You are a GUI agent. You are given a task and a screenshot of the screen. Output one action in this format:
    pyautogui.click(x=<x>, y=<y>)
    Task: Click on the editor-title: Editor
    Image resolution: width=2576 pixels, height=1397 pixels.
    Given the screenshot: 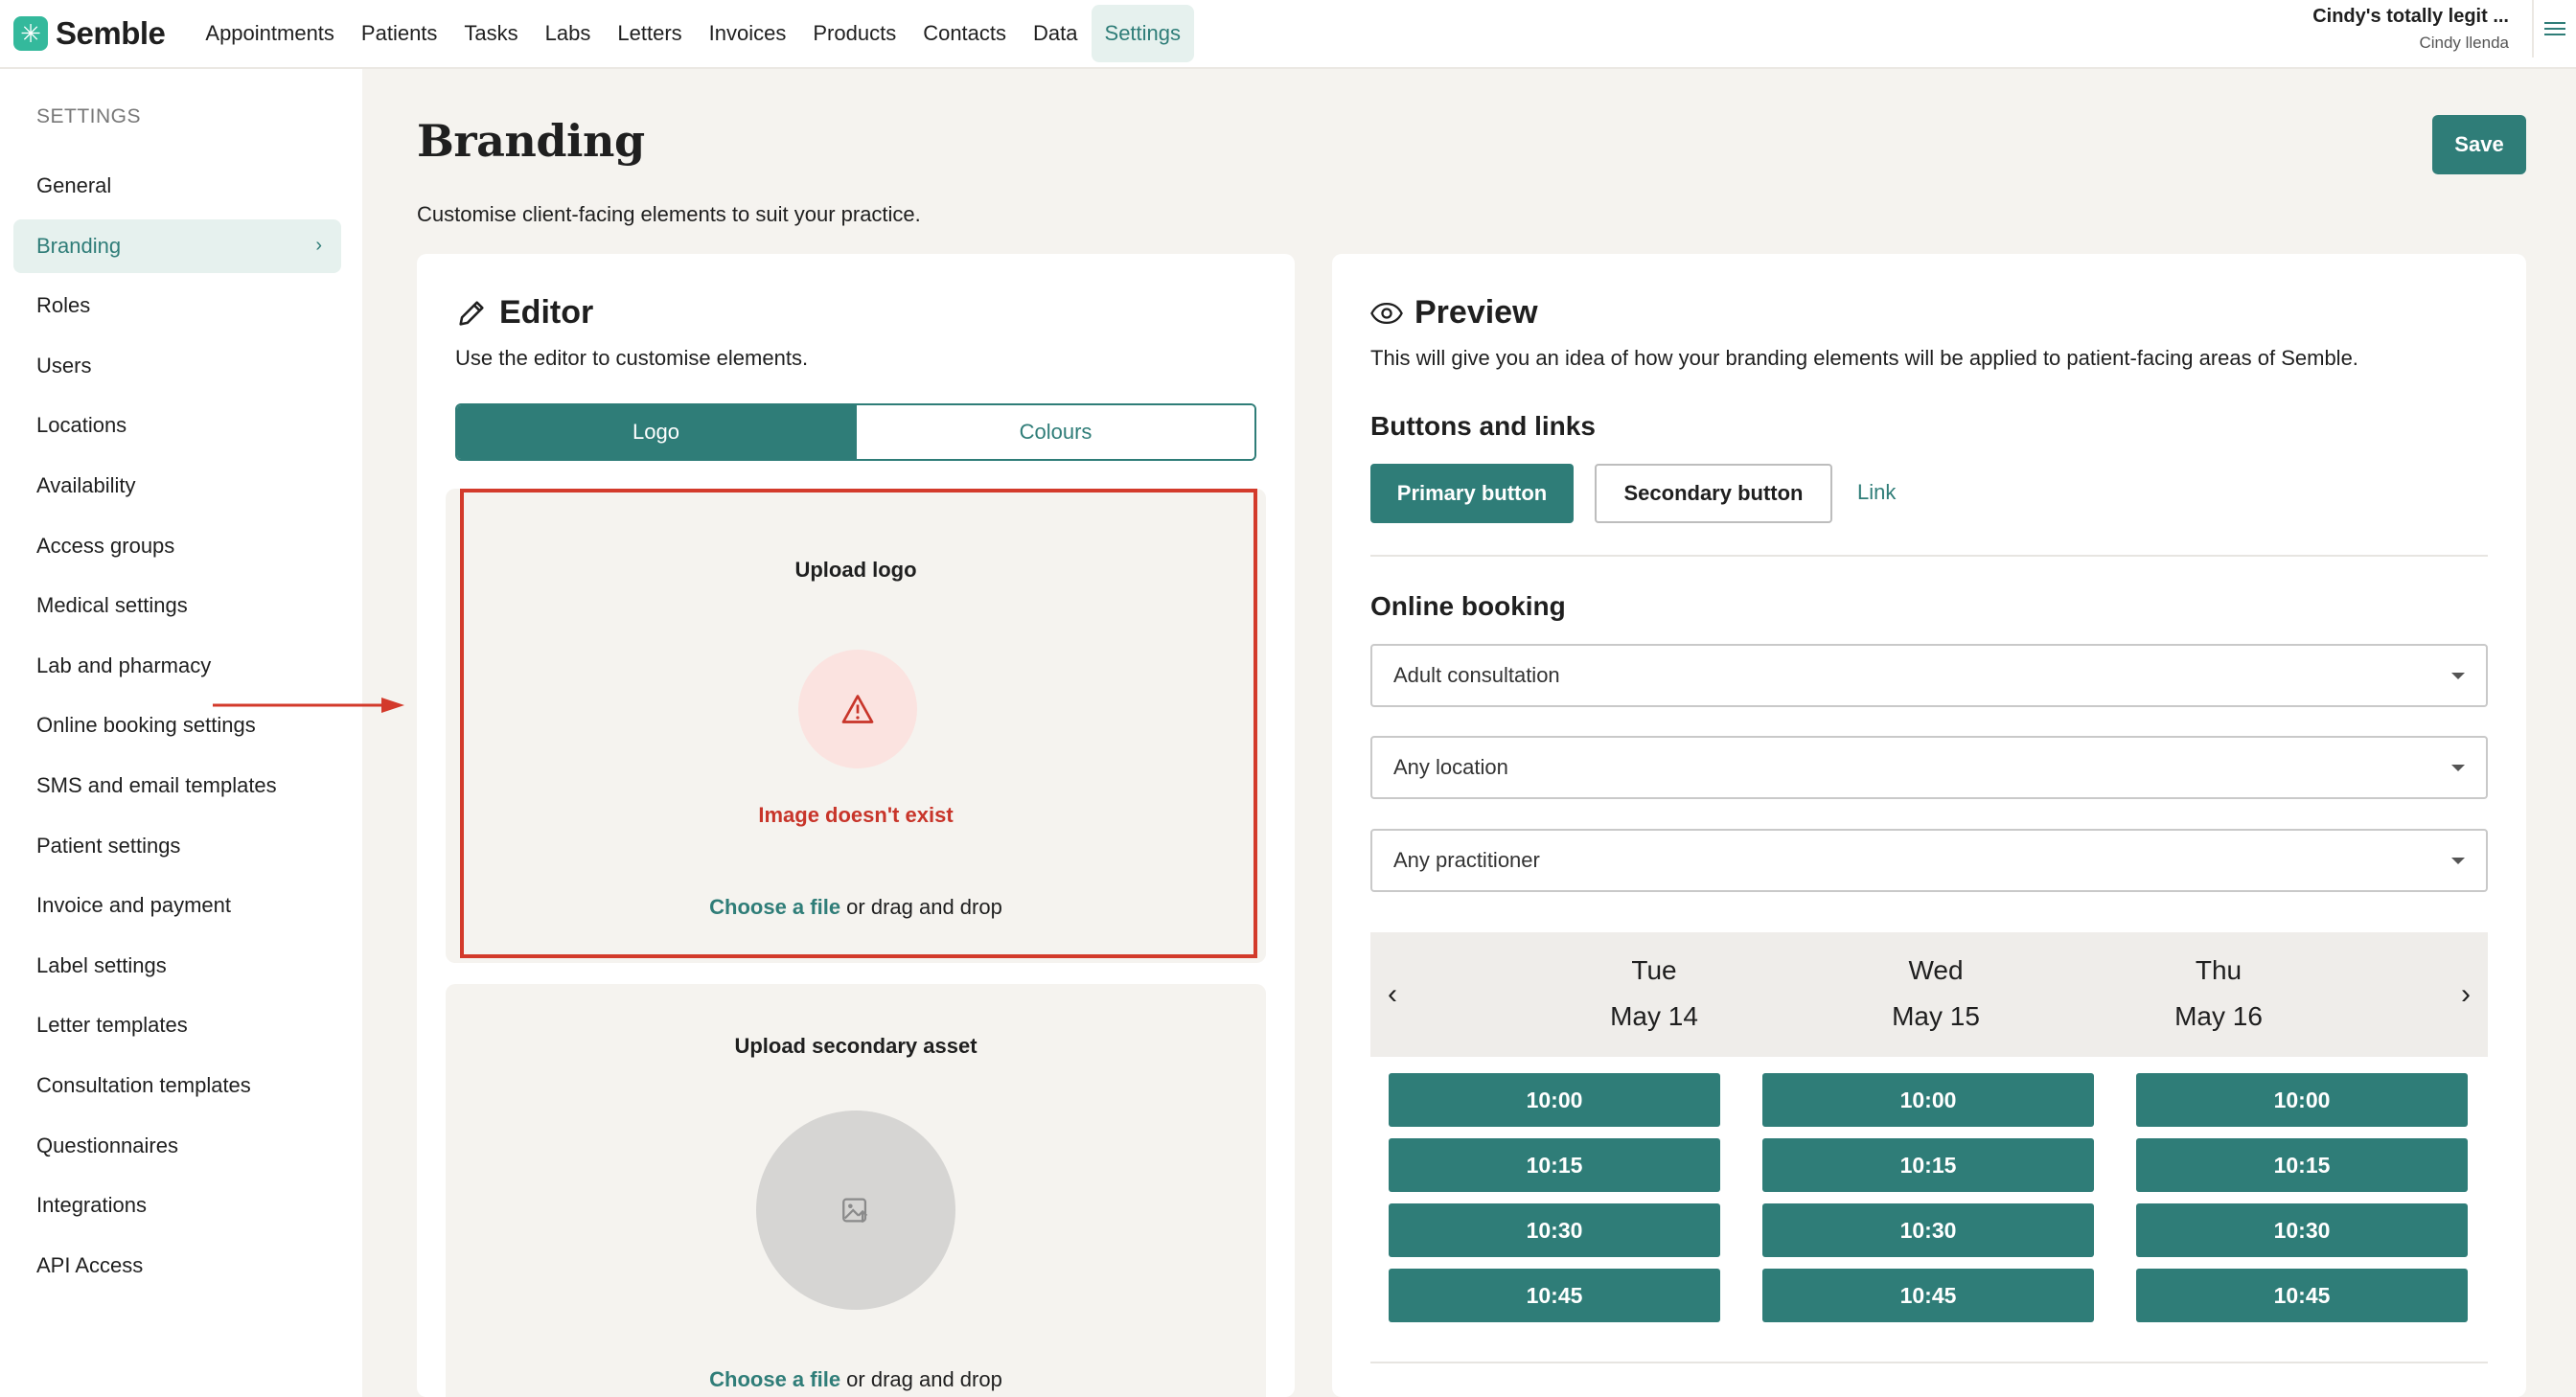 What is the action you would take?
    pyautogui.click(x=546, y=312)
    